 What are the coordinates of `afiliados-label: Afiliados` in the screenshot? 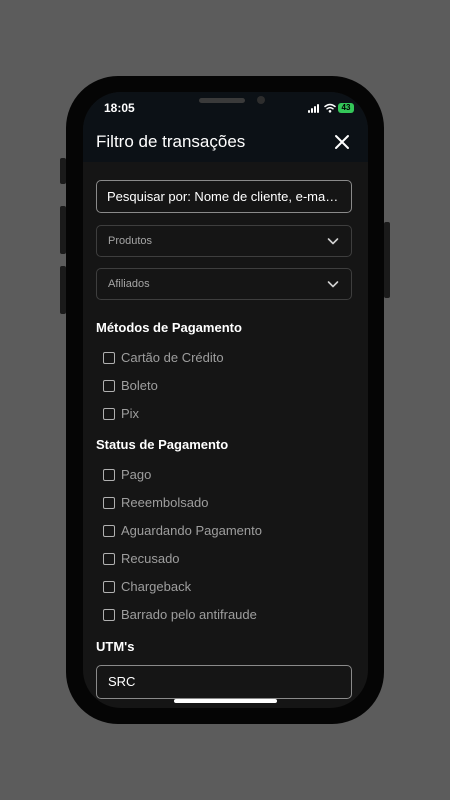 It's located at (129, 284).